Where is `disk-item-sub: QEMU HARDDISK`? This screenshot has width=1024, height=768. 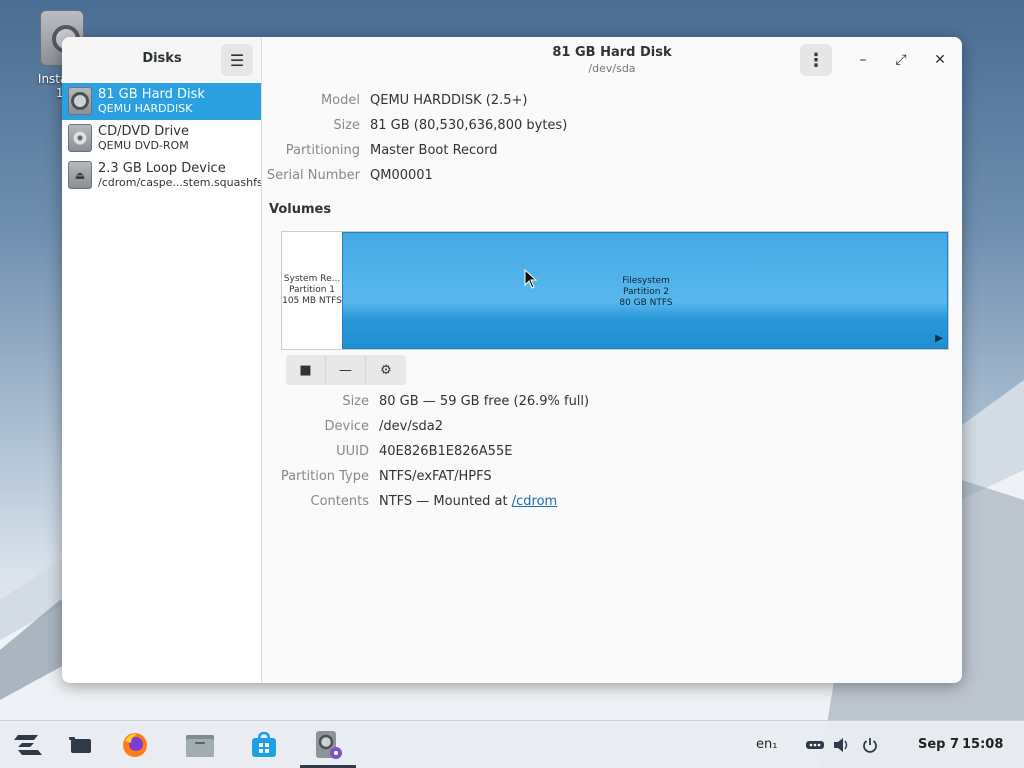 disk-item-sub: QEMU HARDDISK is located at coordinates (145, 108).